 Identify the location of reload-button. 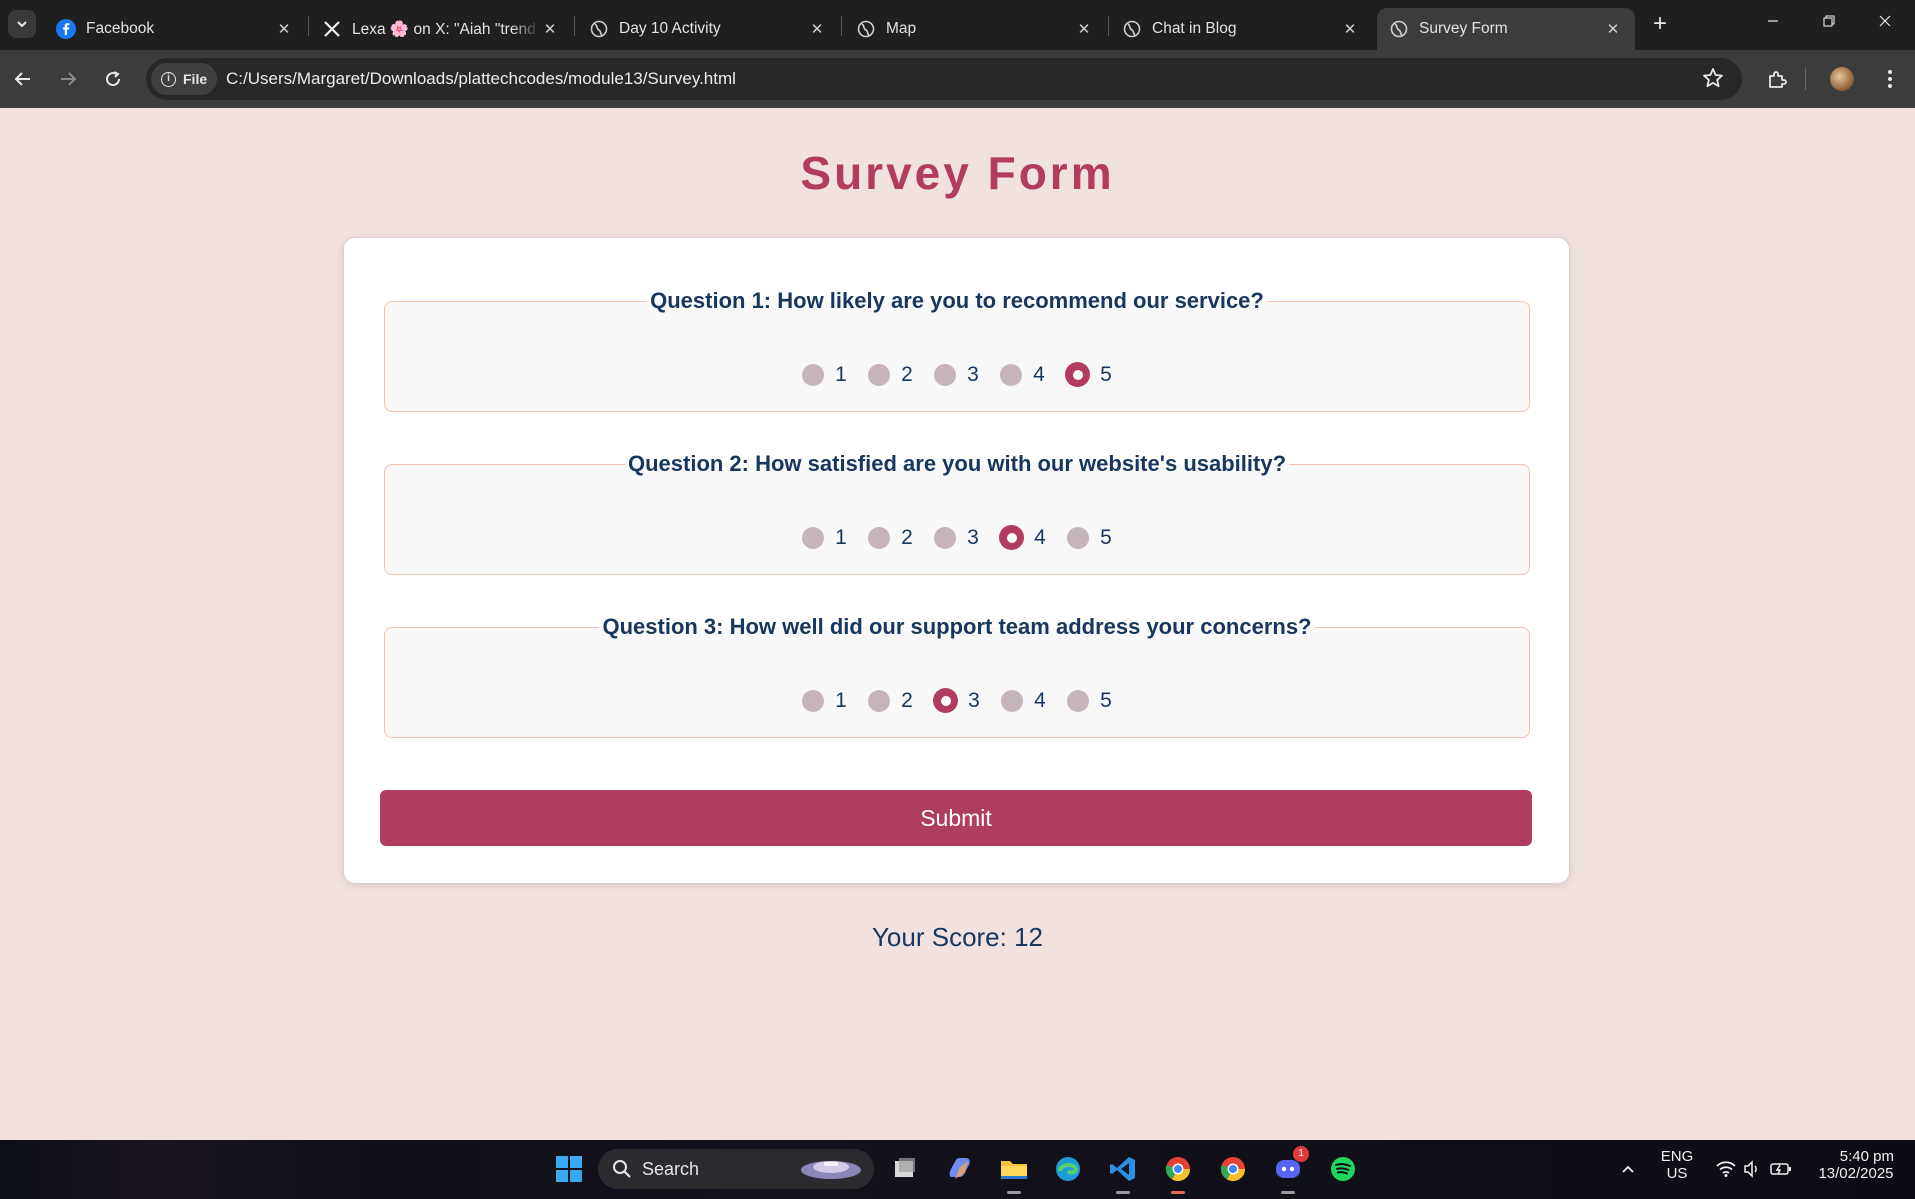
(113, 79).